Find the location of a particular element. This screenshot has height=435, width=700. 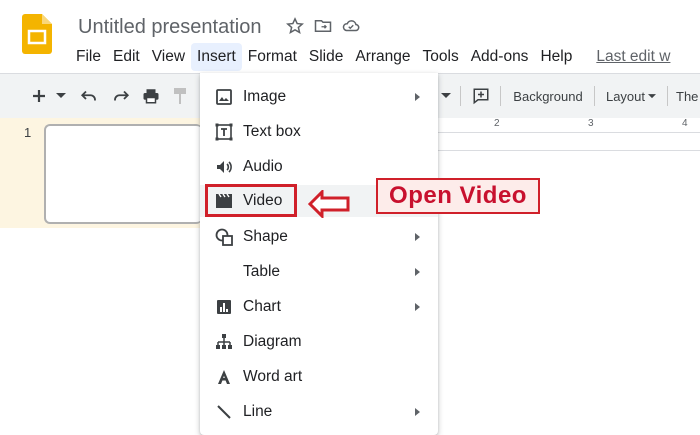

insert-shape-label: Shape is located at coordinates (265, 236).